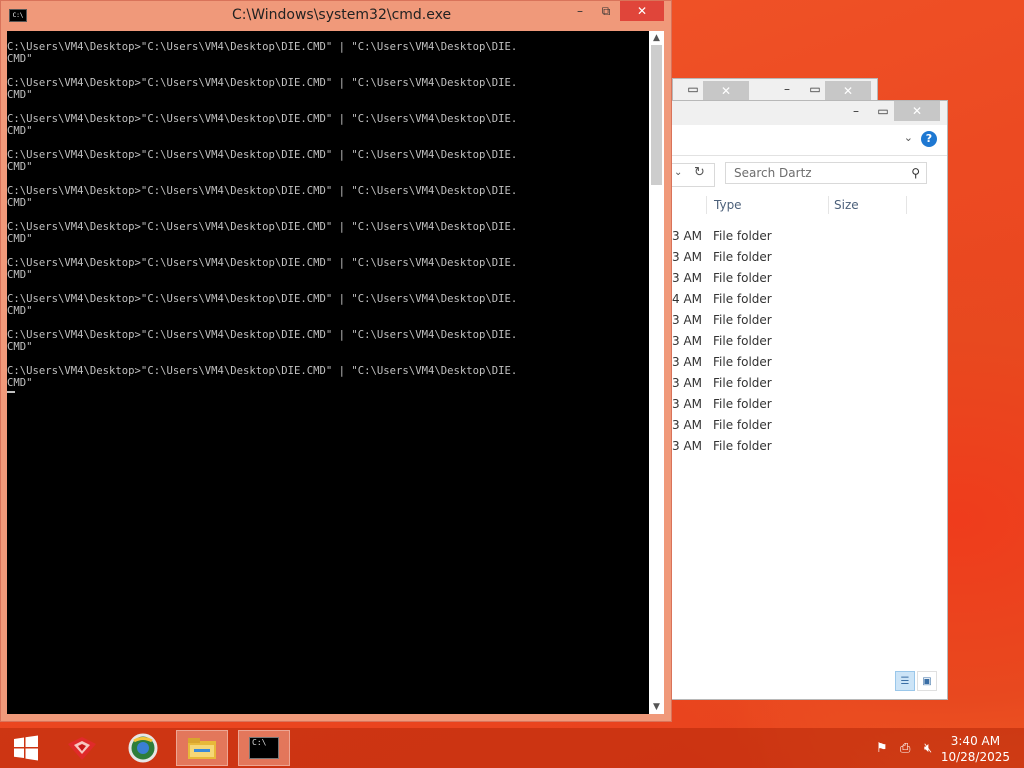 The height and width of the screenshot is (768, 1024). Describe the element at coordinates (687, 299) in the screenshot. I see `row-date-modified: 4 AM` at that location.